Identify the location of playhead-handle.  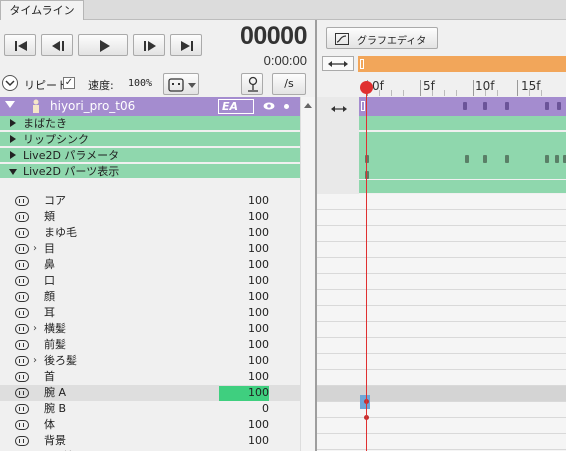
(366, 87).